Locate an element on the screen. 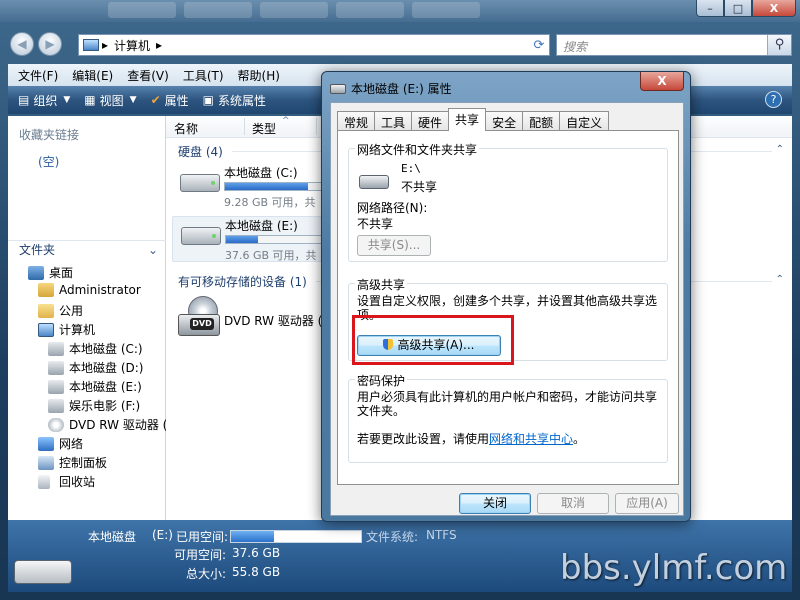 The width and height of the screenshot is (800, 600). details-drive-name: 本地磁盘 is located at coordinates (112, 537).